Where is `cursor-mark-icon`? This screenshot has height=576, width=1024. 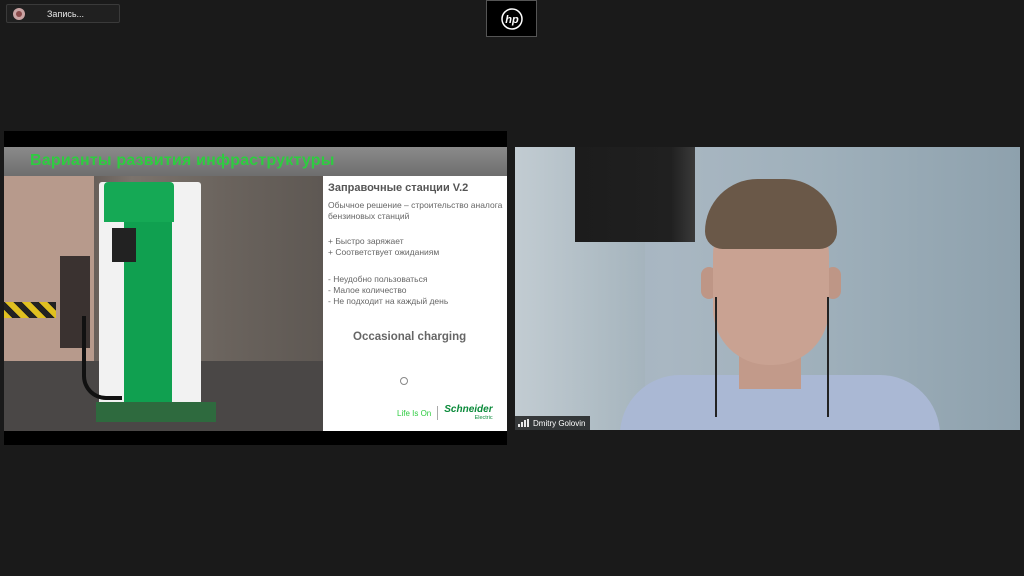
cursor-mark-icon is located at coordinates (404, 381).